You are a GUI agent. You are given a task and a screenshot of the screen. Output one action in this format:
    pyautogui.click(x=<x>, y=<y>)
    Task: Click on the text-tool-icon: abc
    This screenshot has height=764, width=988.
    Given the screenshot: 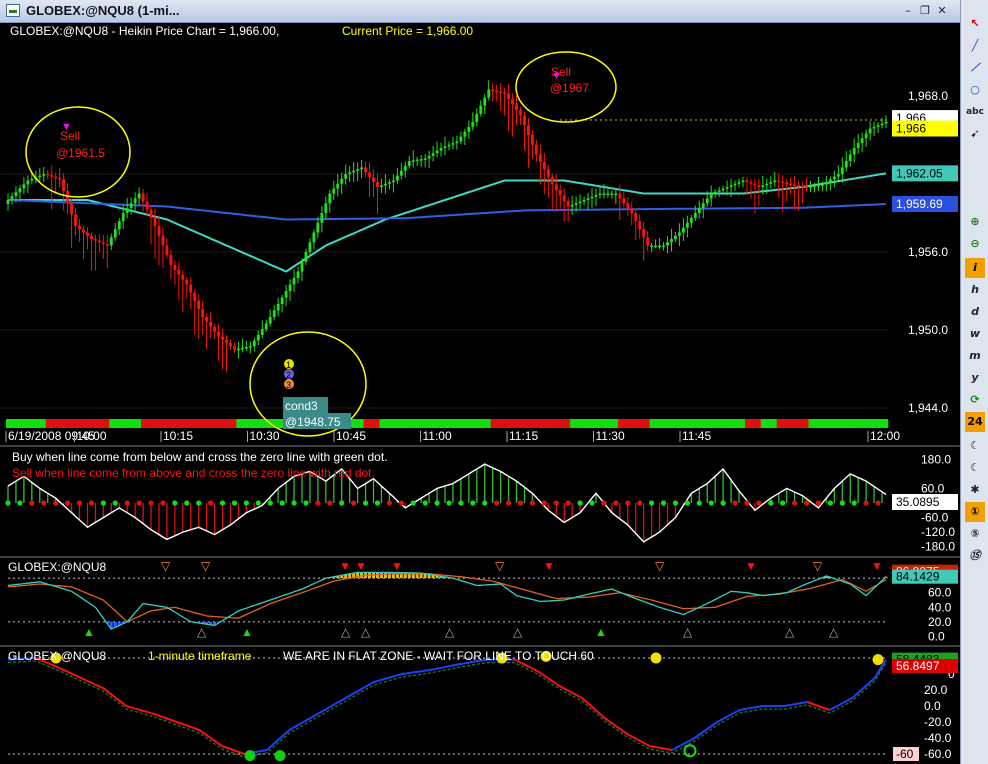 What is the action you would take?
    pyautogui.click(x=975, y=112)
    